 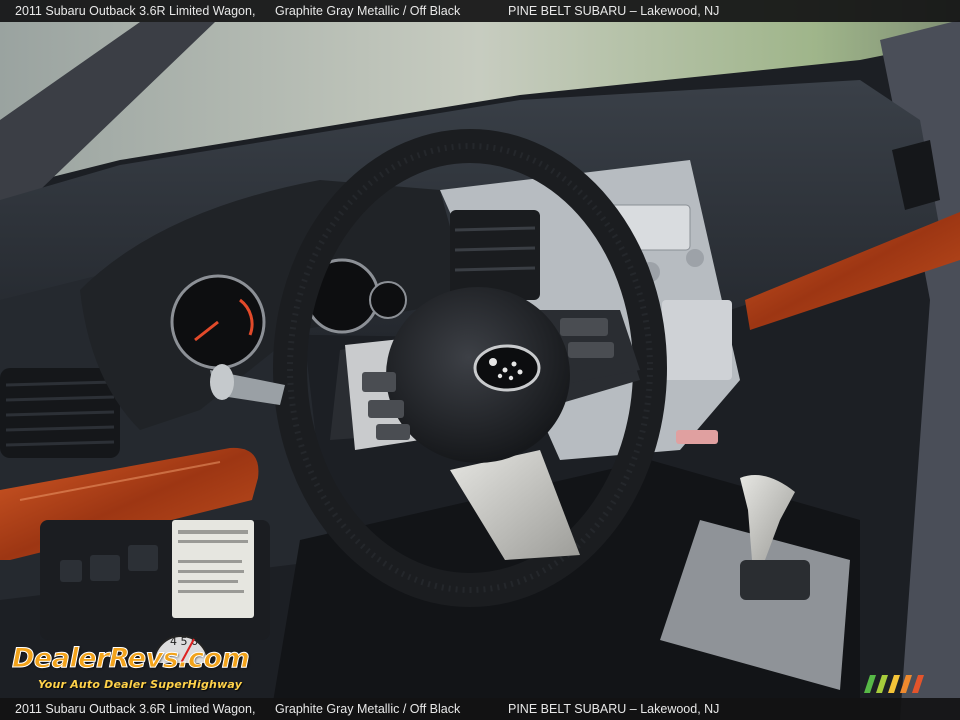 I want to click on caption-dealer: PINE BELT SUBARU – Lakewood, NJ, so click(x=614, y=11).